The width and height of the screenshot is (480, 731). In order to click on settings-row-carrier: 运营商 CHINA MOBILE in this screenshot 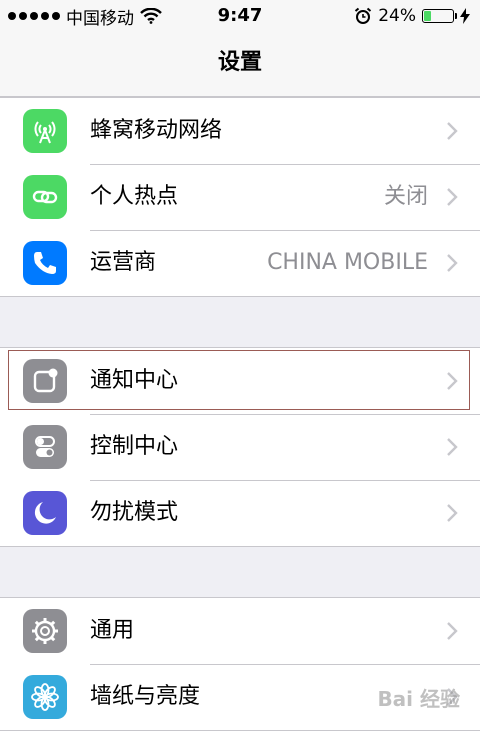, I will do `click(240, 263)`.